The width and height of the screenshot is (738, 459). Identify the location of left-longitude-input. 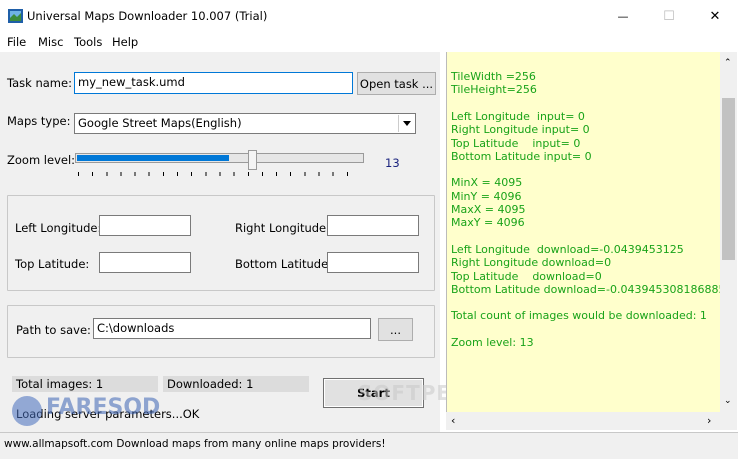
(145, 225).